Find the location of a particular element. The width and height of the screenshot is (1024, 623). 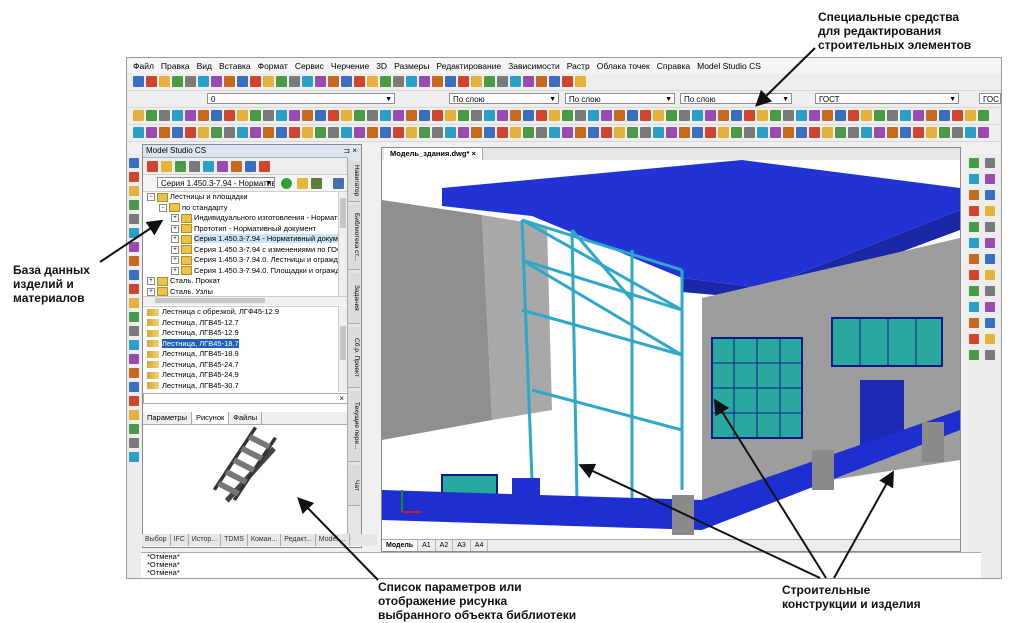

menu-item: 3D is located at coordinates (381, 66).